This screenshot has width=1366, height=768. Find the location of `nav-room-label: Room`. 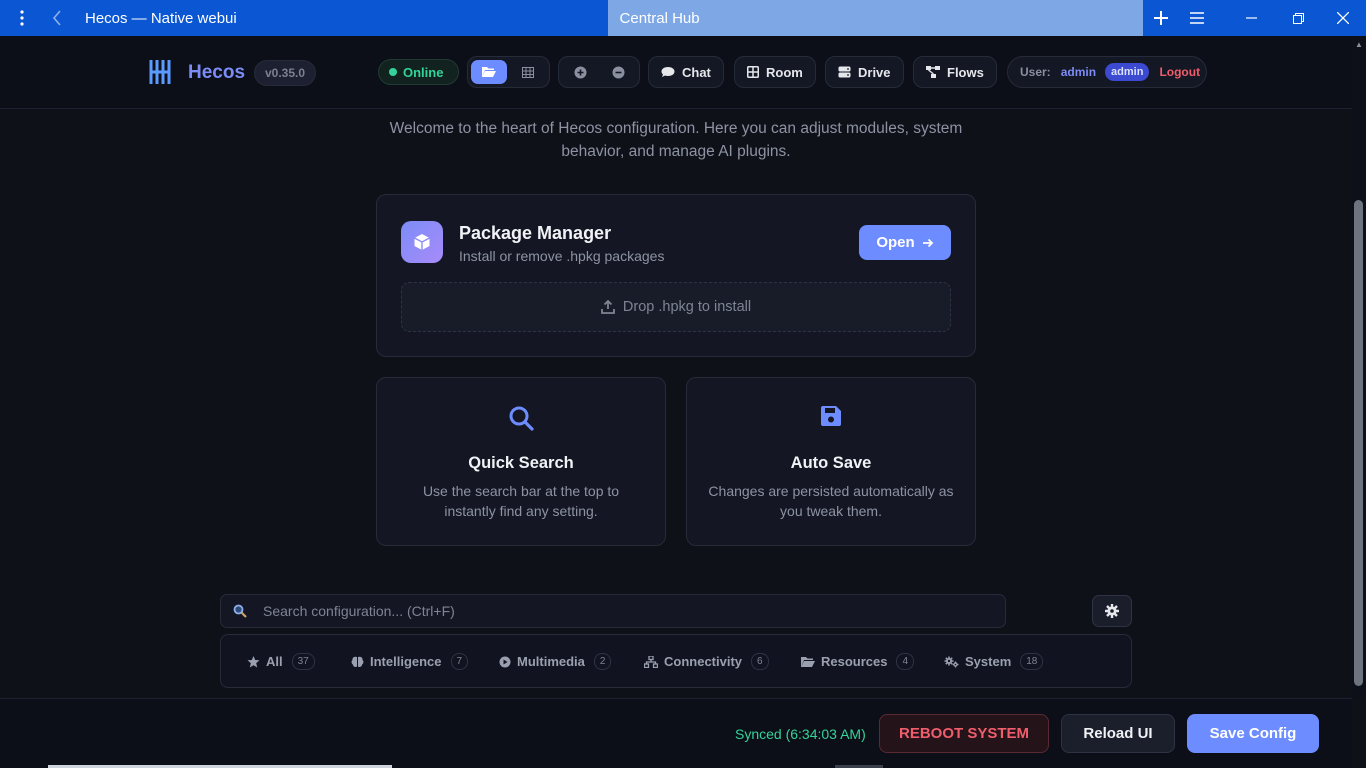

nav-room-label: Room is located at coordinates (784, 72).